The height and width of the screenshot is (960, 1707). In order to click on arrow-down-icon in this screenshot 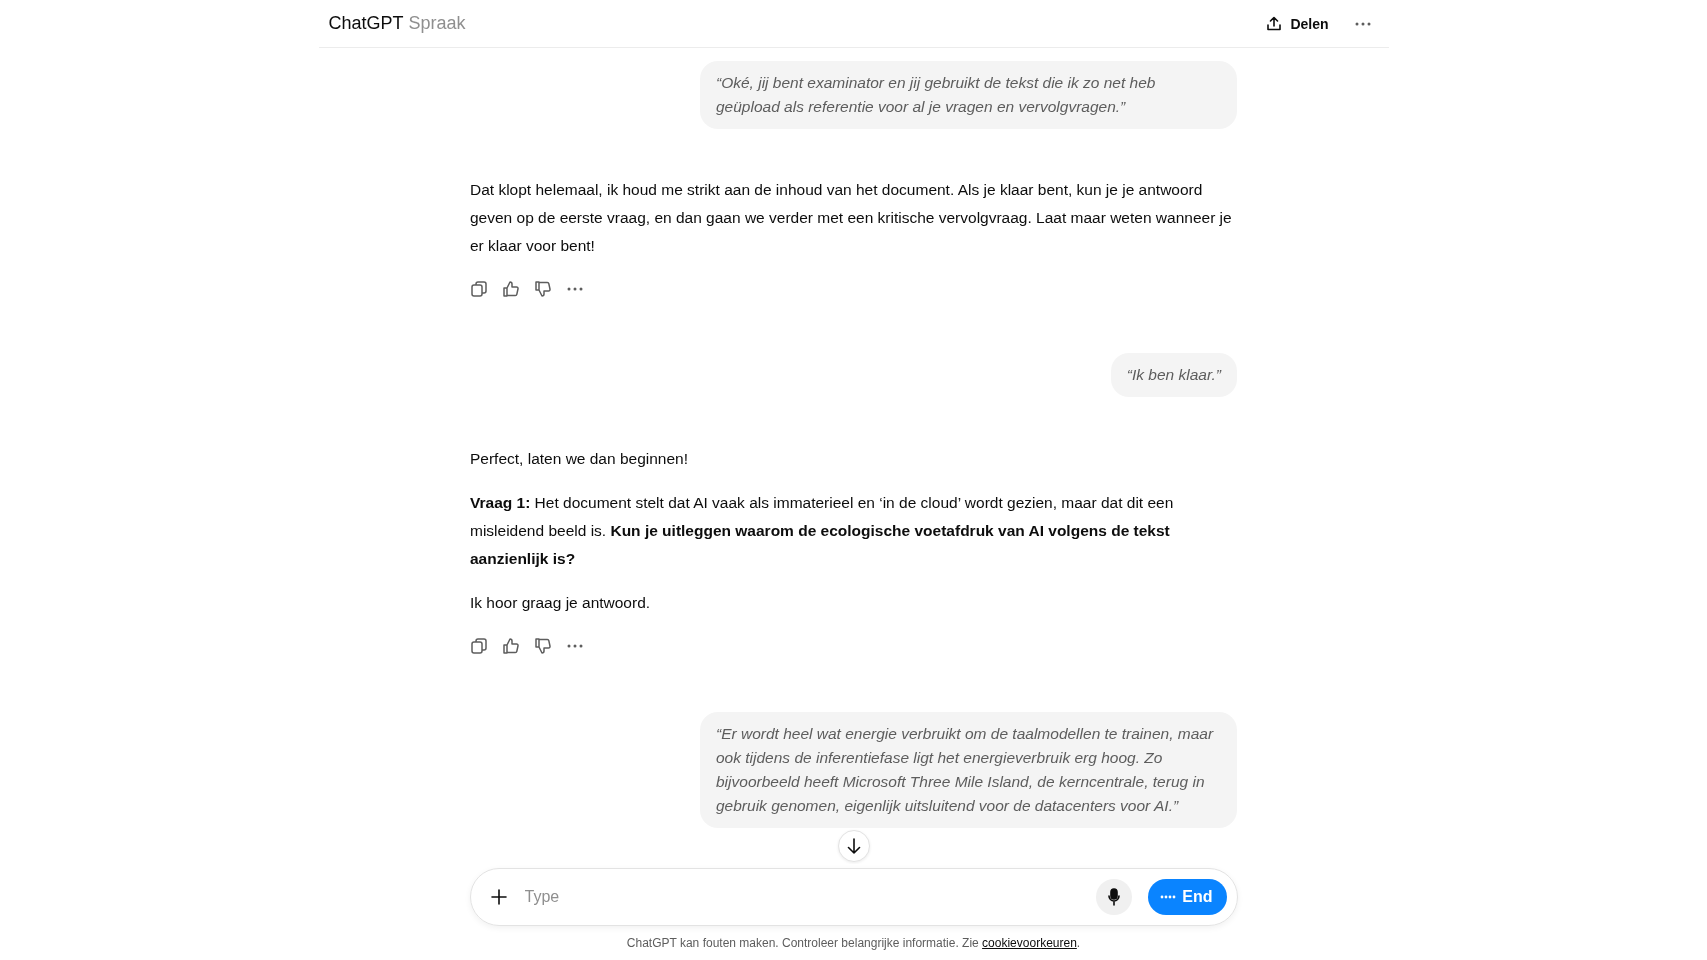, I will do `click(853, 846)`.